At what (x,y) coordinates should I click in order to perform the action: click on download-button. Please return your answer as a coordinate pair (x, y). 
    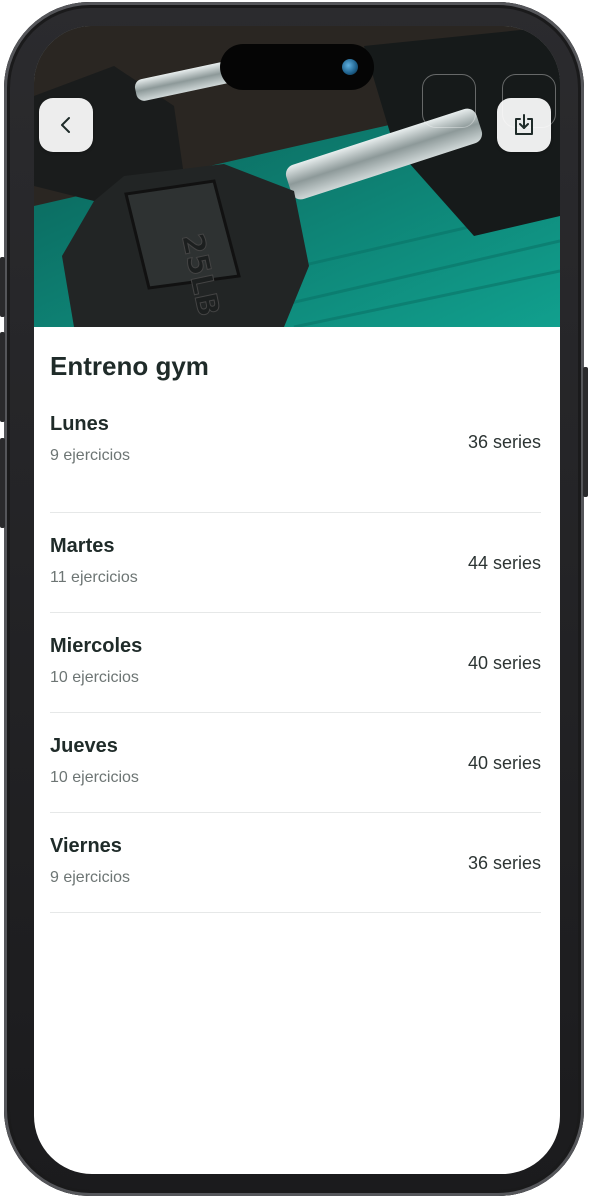
    Looking at the image, I should click on (524, 125).